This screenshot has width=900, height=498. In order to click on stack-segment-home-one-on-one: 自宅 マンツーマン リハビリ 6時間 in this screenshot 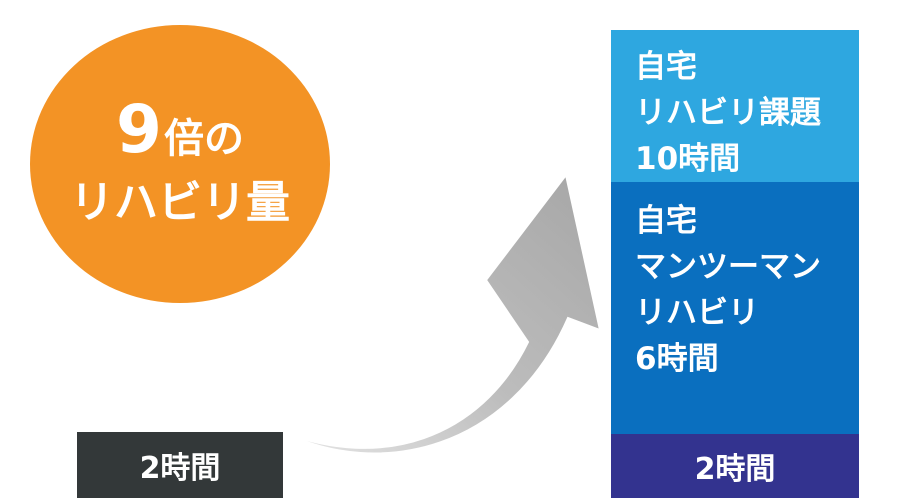, I will do `click(735, 308)`.